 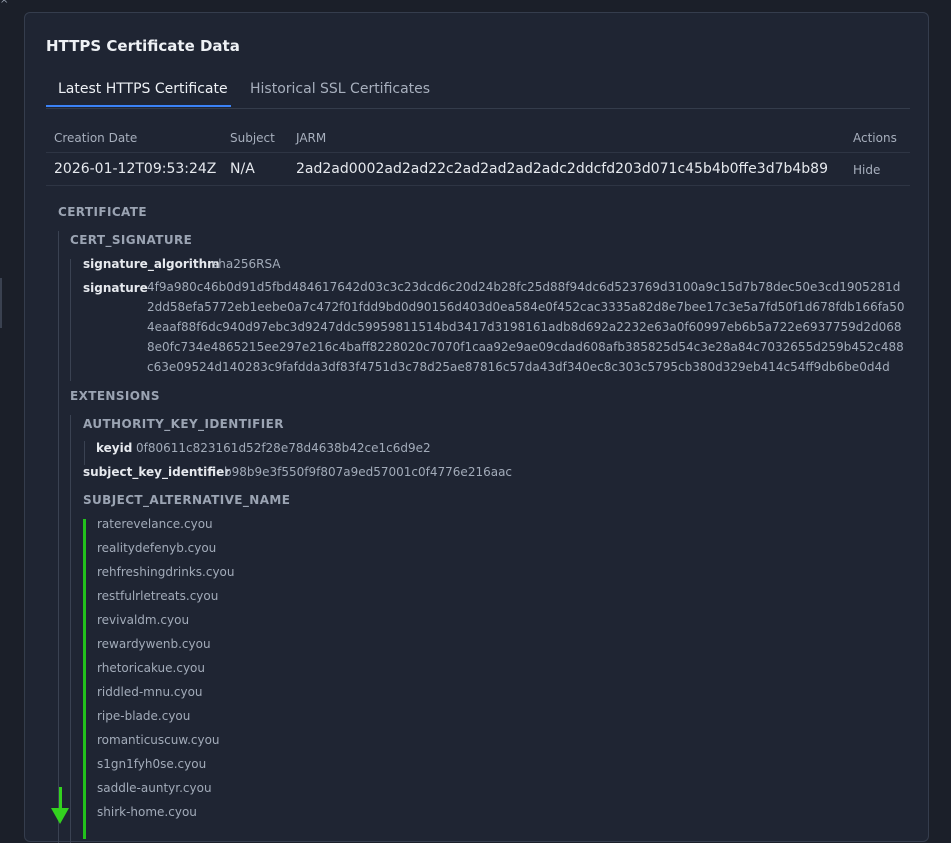 What do you see at coordinates (283, 448) in the screenshot?
I see `keyid-value: 0f80611c823161d52f28e78d4638b42ce1c6d9e2` at bounding box center [283, 448].